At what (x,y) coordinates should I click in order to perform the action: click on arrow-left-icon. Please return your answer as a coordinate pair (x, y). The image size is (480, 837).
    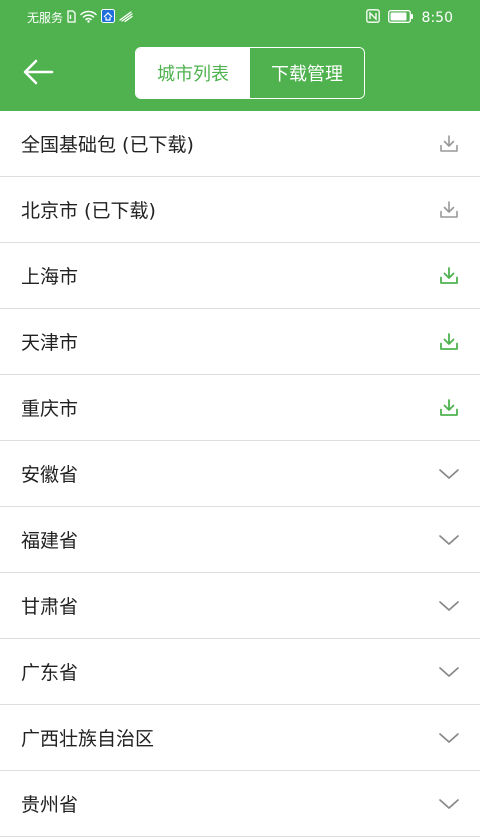
    Looking at the image, I should click on (38, 74).